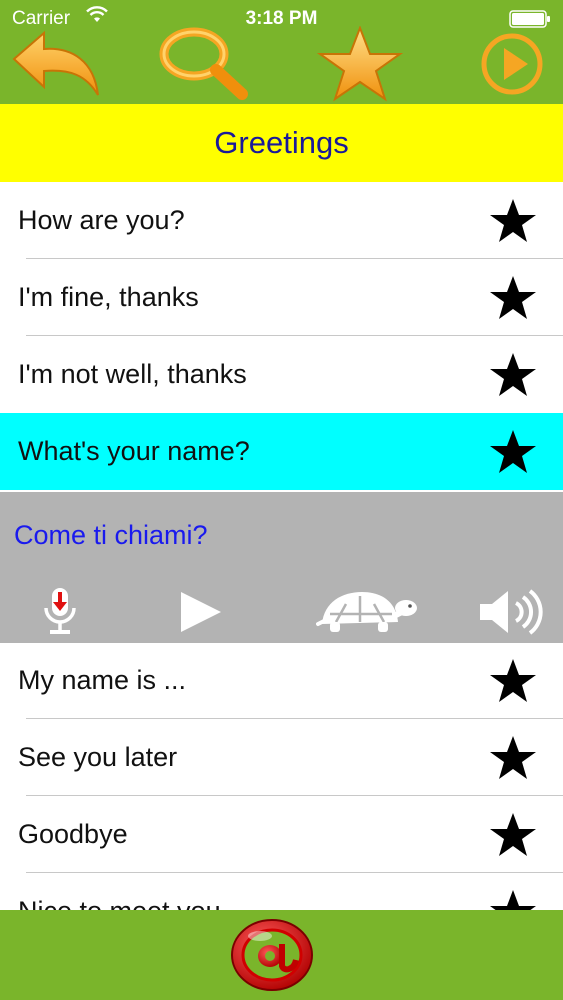 This screenshot has height=1000, width=563. I want to click on search-button, so click(206, 64).